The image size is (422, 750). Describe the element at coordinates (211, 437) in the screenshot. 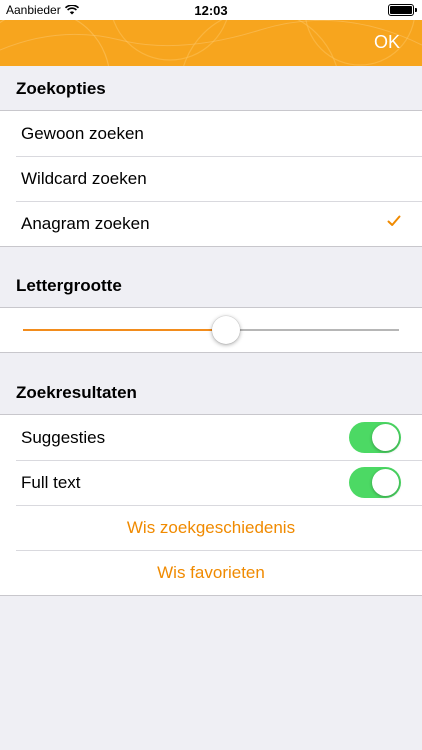

I see `toggle-row-suggestions: Suggesties` at that location.